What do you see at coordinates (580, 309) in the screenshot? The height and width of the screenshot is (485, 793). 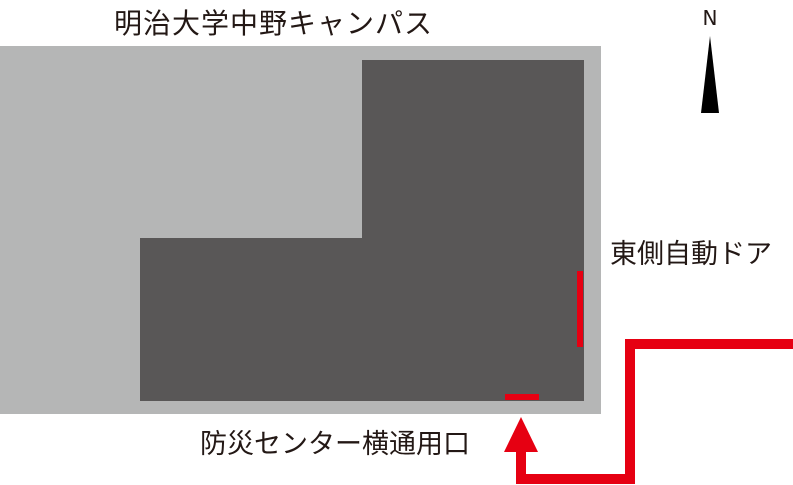 I see `east-door-marker` at bounding box center [580, 309].